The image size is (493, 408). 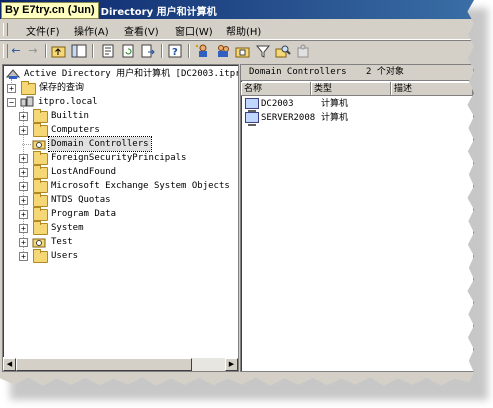 I want to click on detail-header: Domain Controllers 2 个对象, so click(x=357, y=73).